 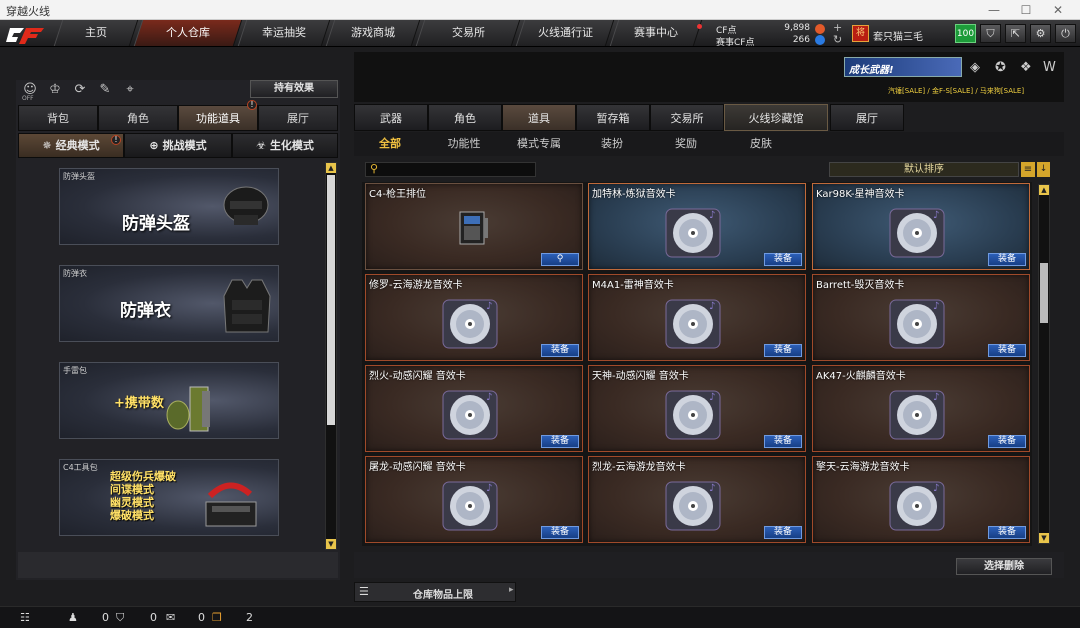 What do you see at coordinates (474, 499) in the screenshot?
I see `item-card: 屠龙-动感闪耀 音效卡 ♪ 装备` at bounding box center [474, 499].